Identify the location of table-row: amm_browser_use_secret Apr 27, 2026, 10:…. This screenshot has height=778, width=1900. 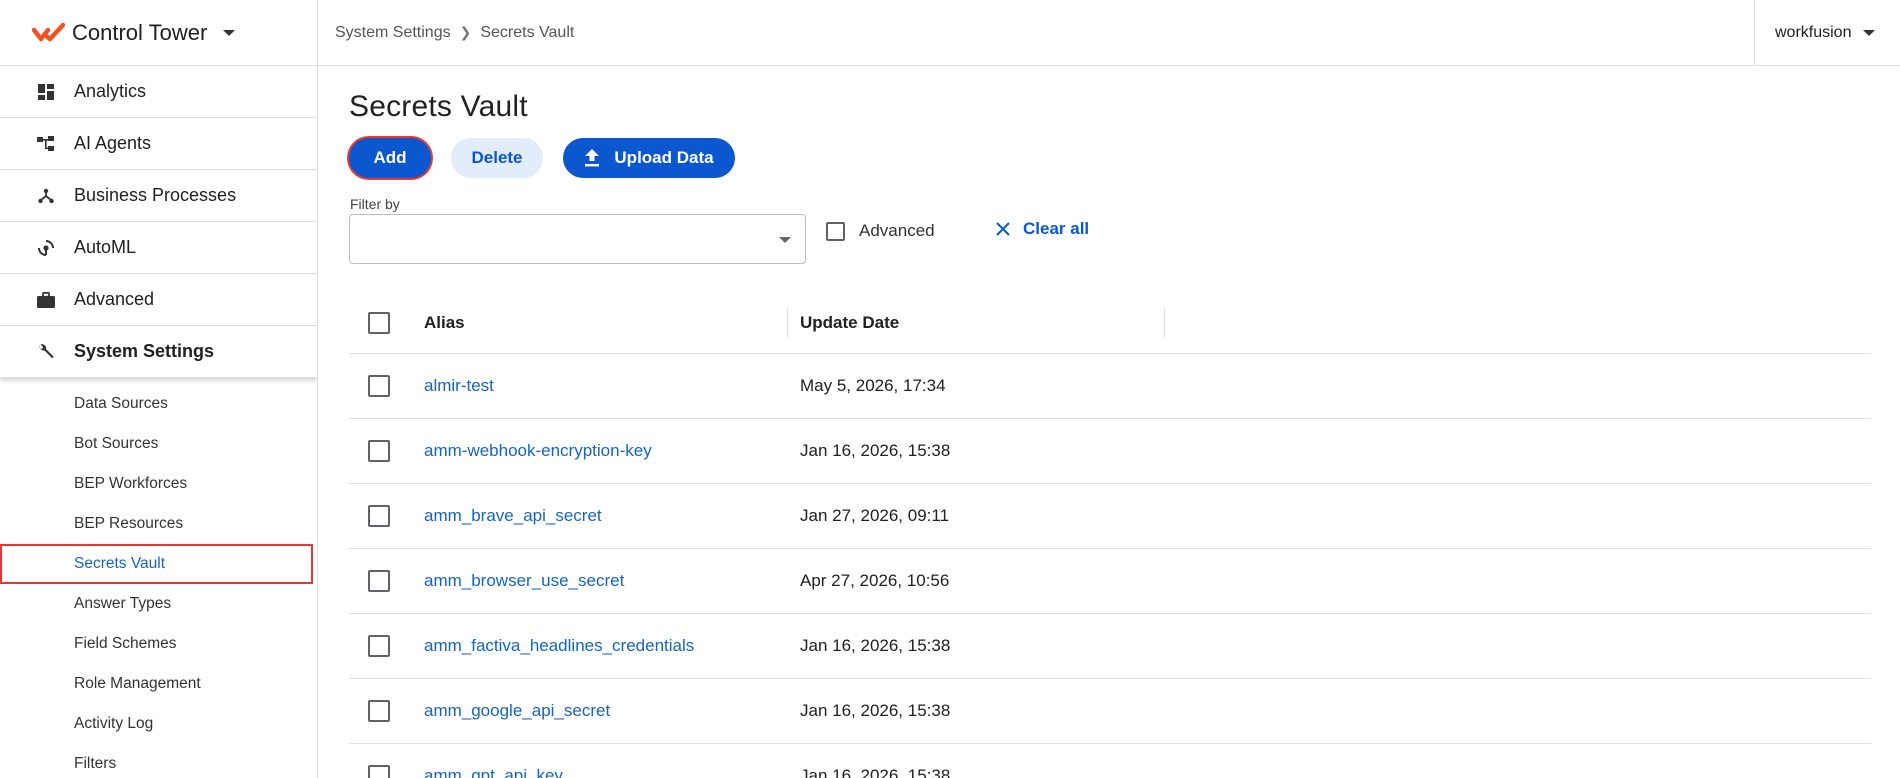
(1110, 581).